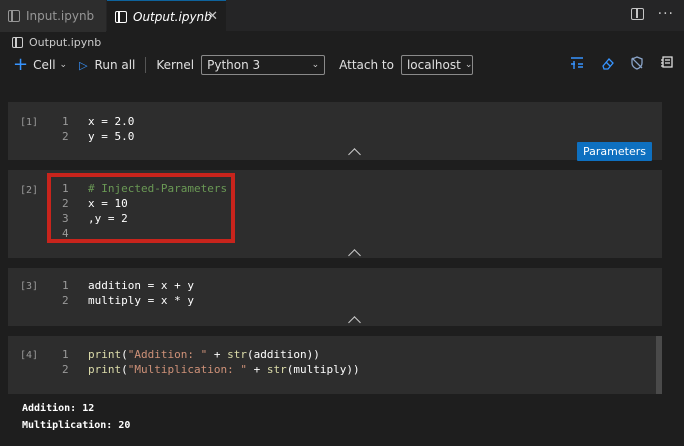 The image size is (684, 446). What do you see at coordinates (622, 63) in the screenshot?
I see `toolbar-right-actions` at bounding box center [622, 63].